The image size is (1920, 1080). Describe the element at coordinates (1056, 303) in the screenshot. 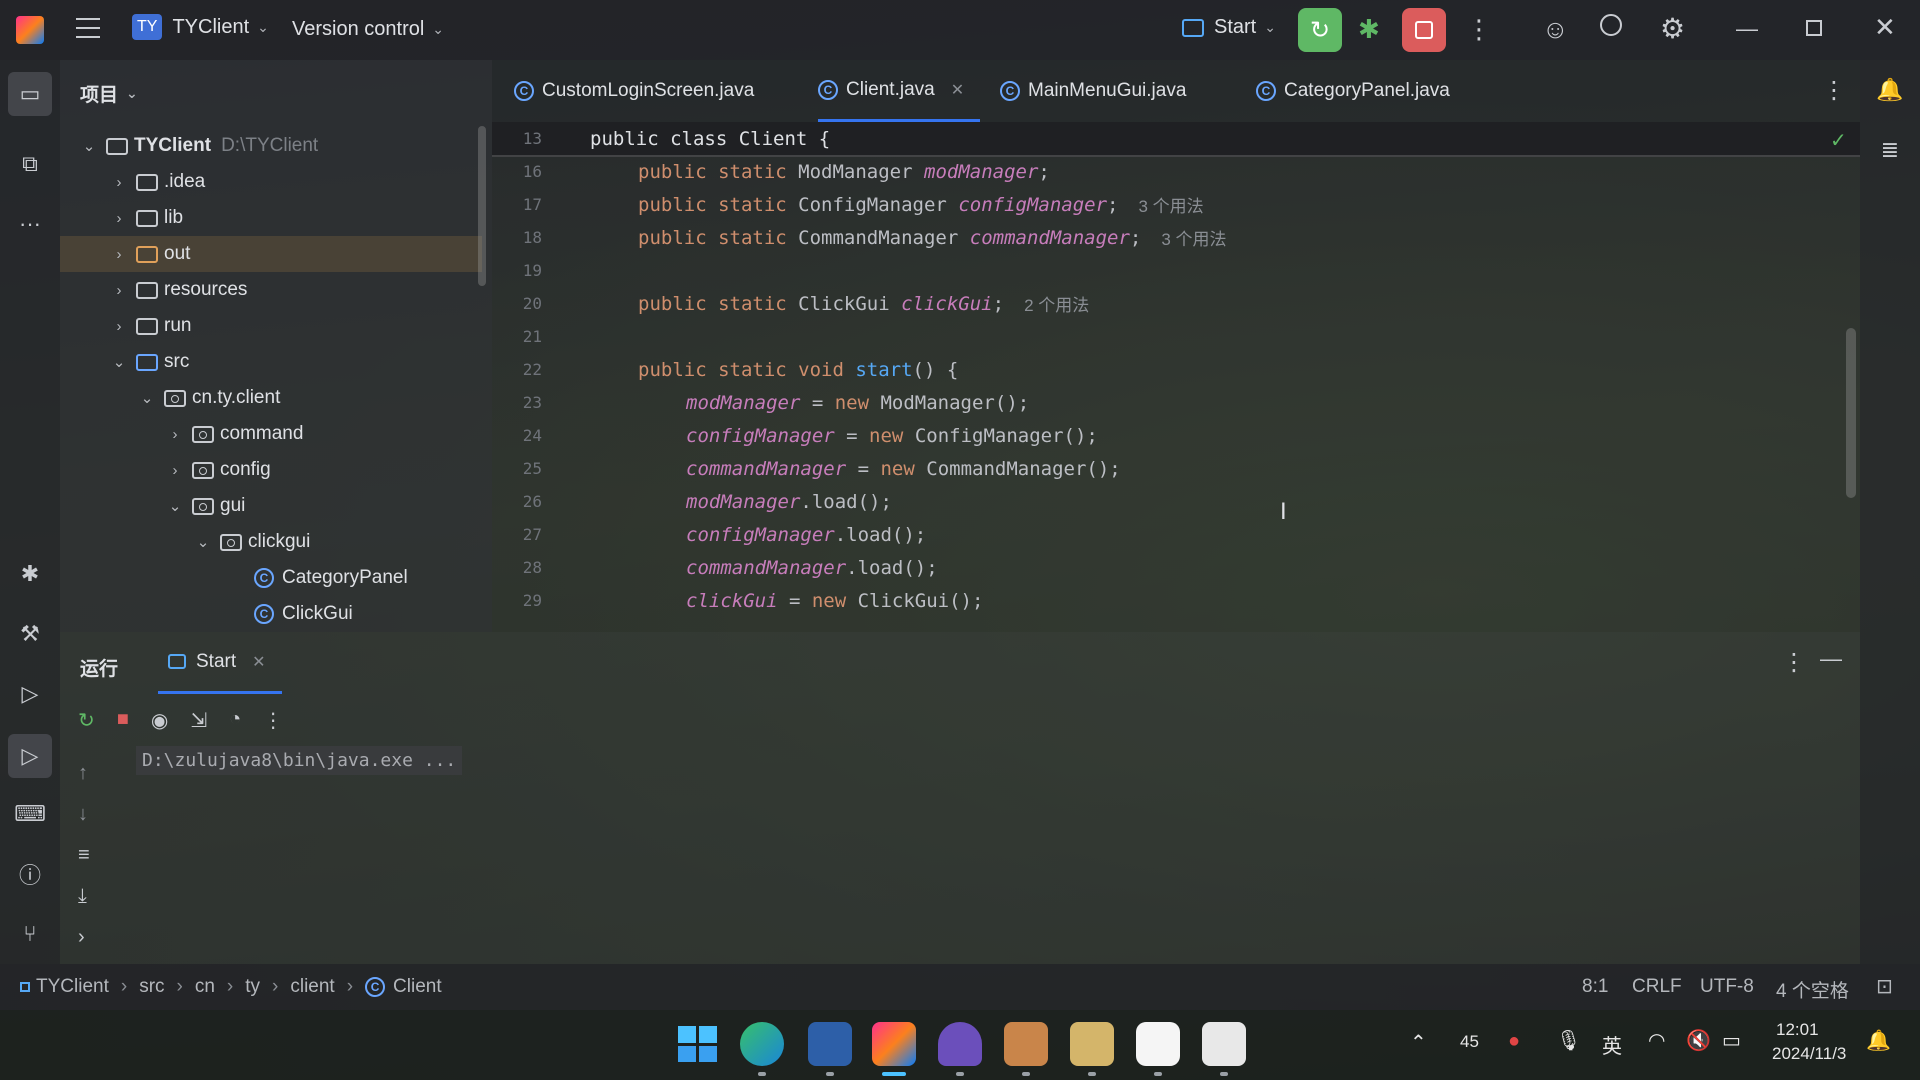

I see `usage-hint: 2 个用法` at that location.